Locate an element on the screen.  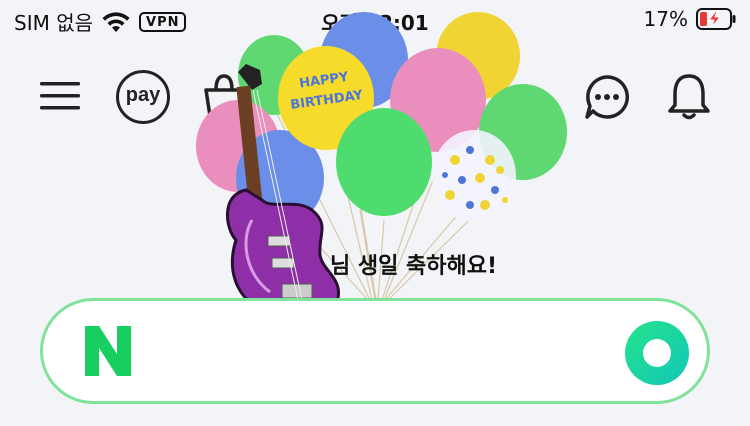
battery-percent: 17% is located at coordinates (665, 19).